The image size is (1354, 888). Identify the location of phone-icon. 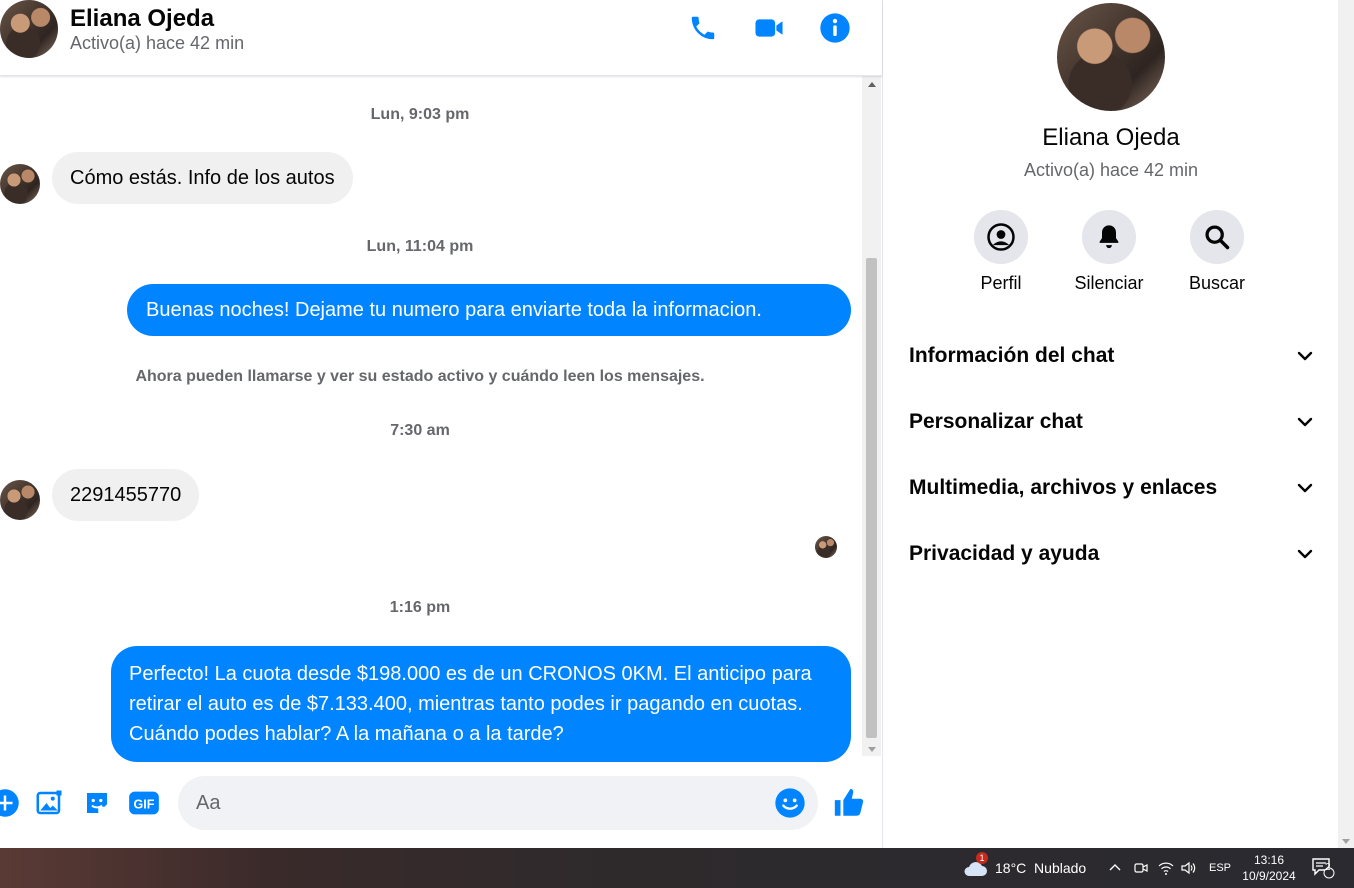
(703, 28).